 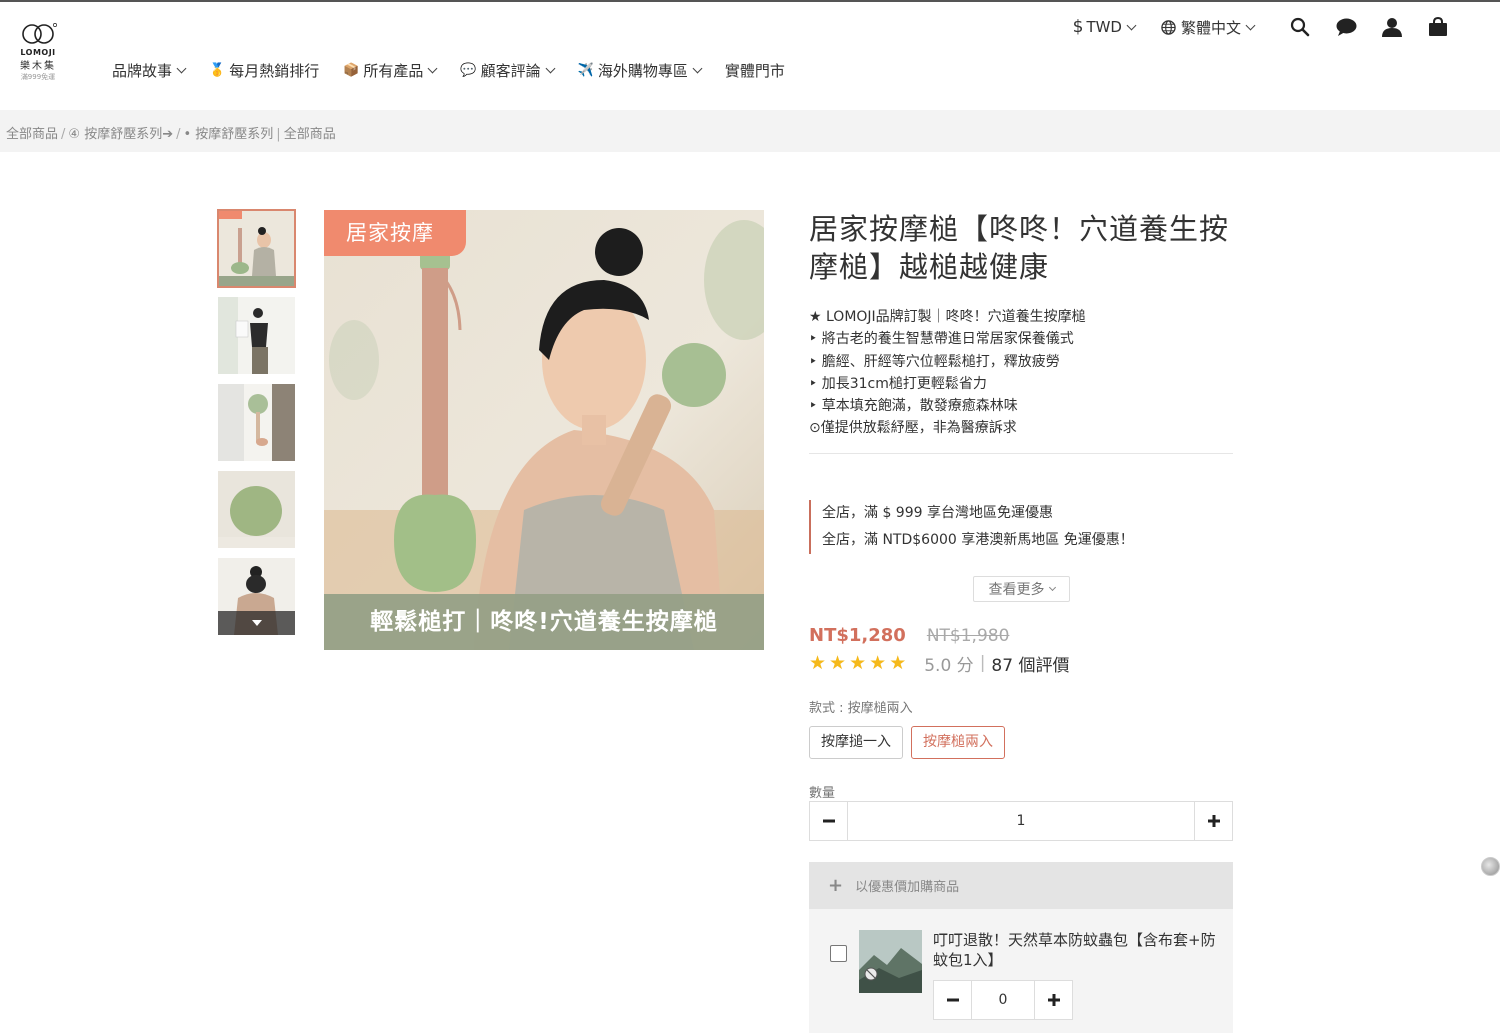 I want to click on language-label: 繁體中文, so click(x=1210, y=27).